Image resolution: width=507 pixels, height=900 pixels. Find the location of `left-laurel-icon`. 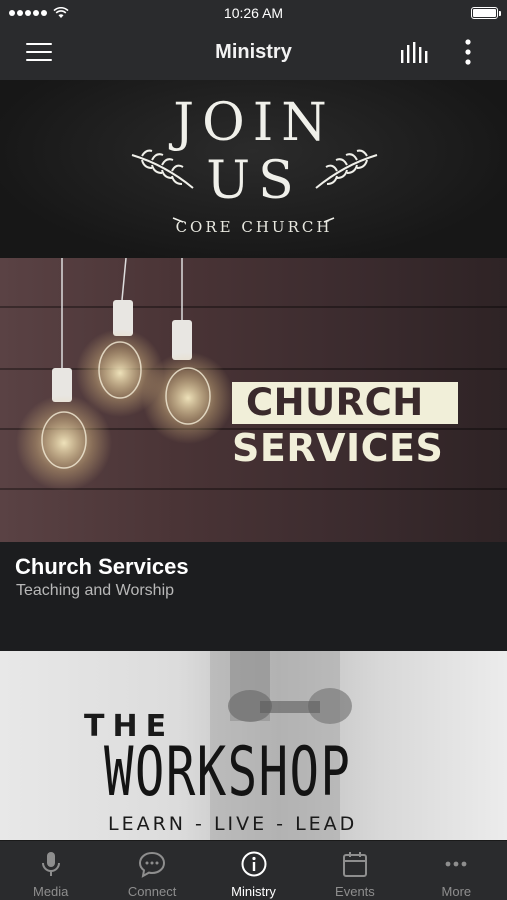

left-laurel-icon is located at coordinates (162, 169).